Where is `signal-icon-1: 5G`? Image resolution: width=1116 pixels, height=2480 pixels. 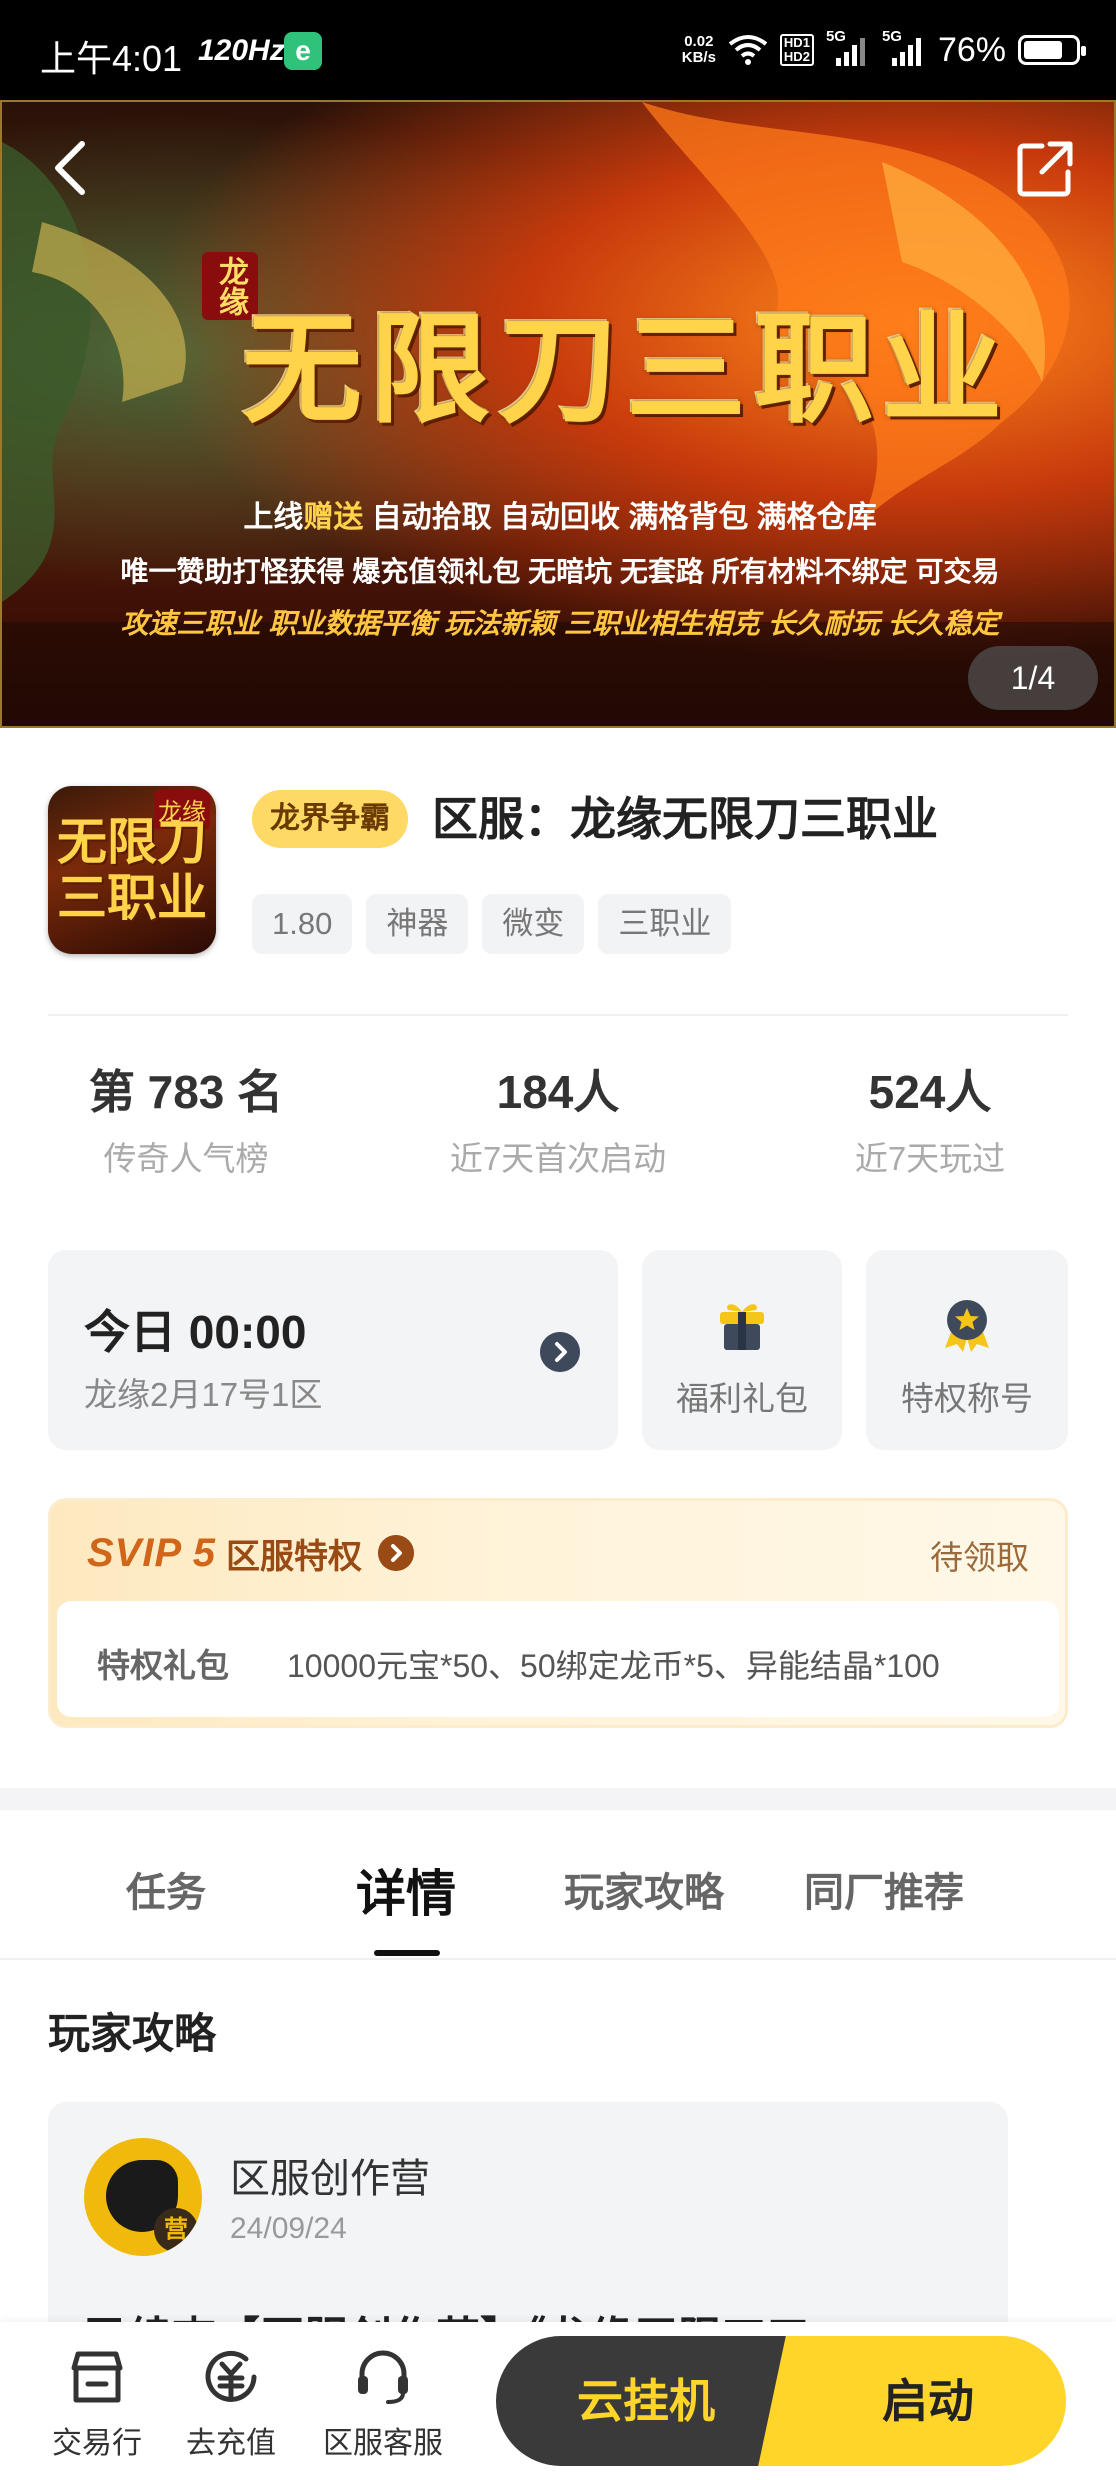 signal-icon-1: 5G is located at coordinates (848, 48).